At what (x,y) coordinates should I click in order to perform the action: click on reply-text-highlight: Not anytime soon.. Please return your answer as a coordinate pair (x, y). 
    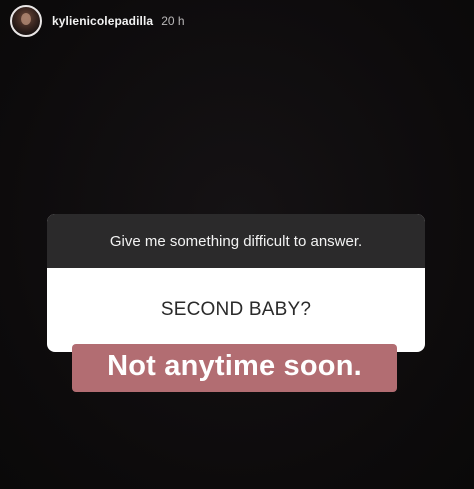
    Looking at the image, I should click on (234, 368).